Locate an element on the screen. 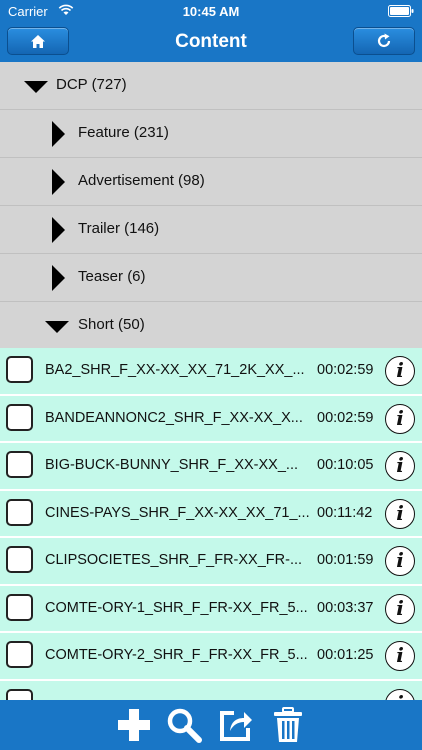 The image size is (422, 750). battery-icon is located at coordinates (401, 11).